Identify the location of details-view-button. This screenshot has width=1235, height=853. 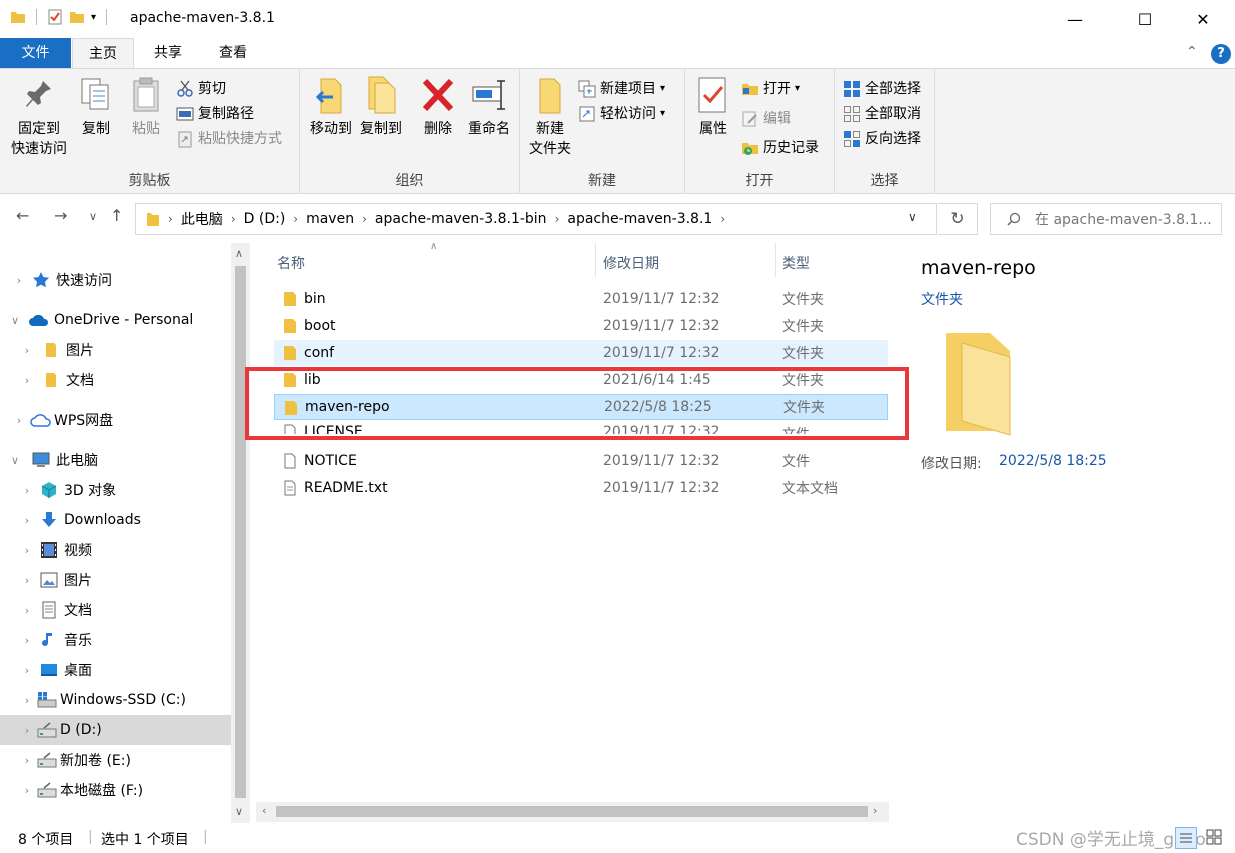
(1186, 838).